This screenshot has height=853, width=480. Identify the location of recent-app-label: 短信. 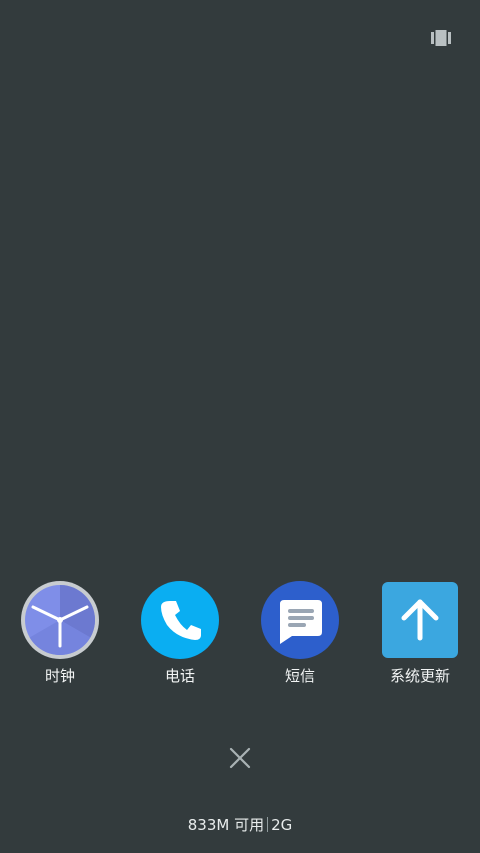
(299, 676).